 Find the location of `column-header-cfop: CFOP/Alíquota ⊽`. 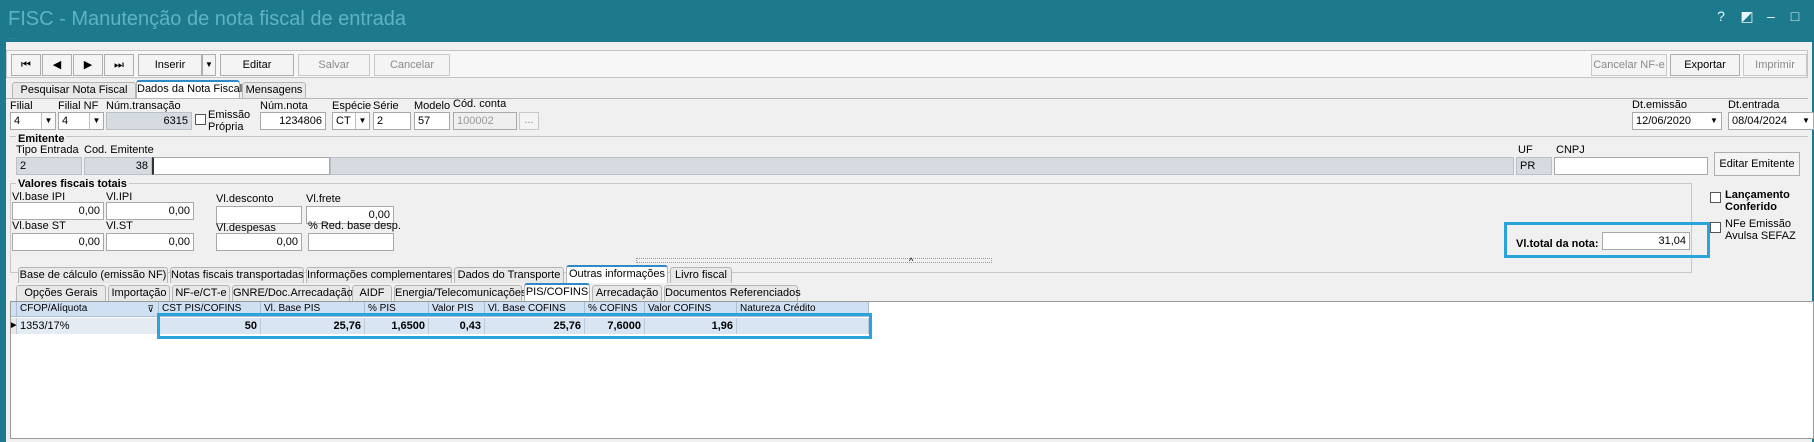

column-header-cfop: CFOP/Alíquota ⊽ is located at coordinates (88, 309).